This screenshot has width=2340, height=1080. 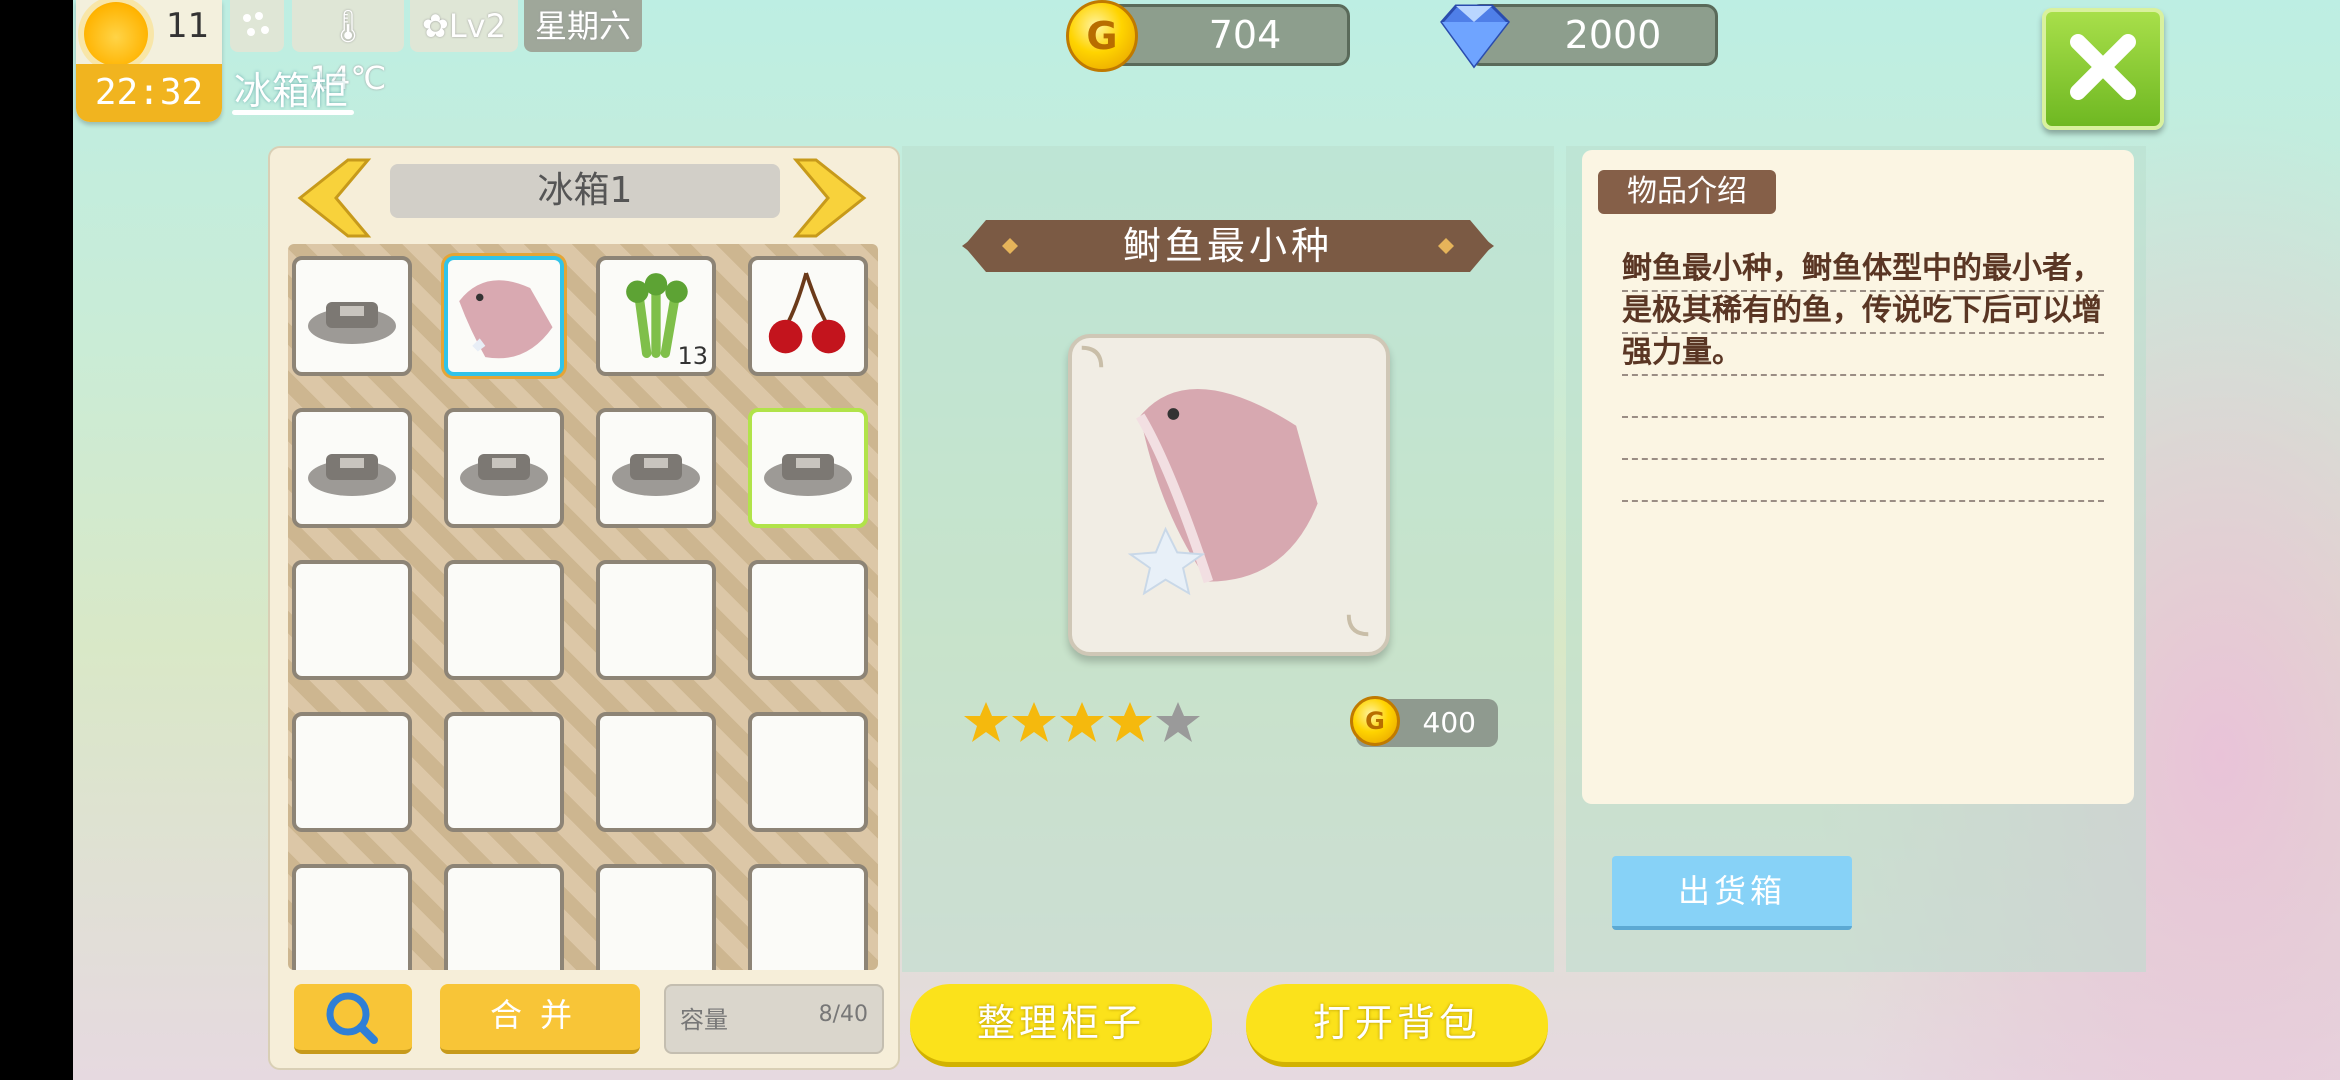 What do you see at coordinates (149, 61) in the screenshot?
I see `weather-day-widget: 11 22:32` at bounding box center [149, 61].